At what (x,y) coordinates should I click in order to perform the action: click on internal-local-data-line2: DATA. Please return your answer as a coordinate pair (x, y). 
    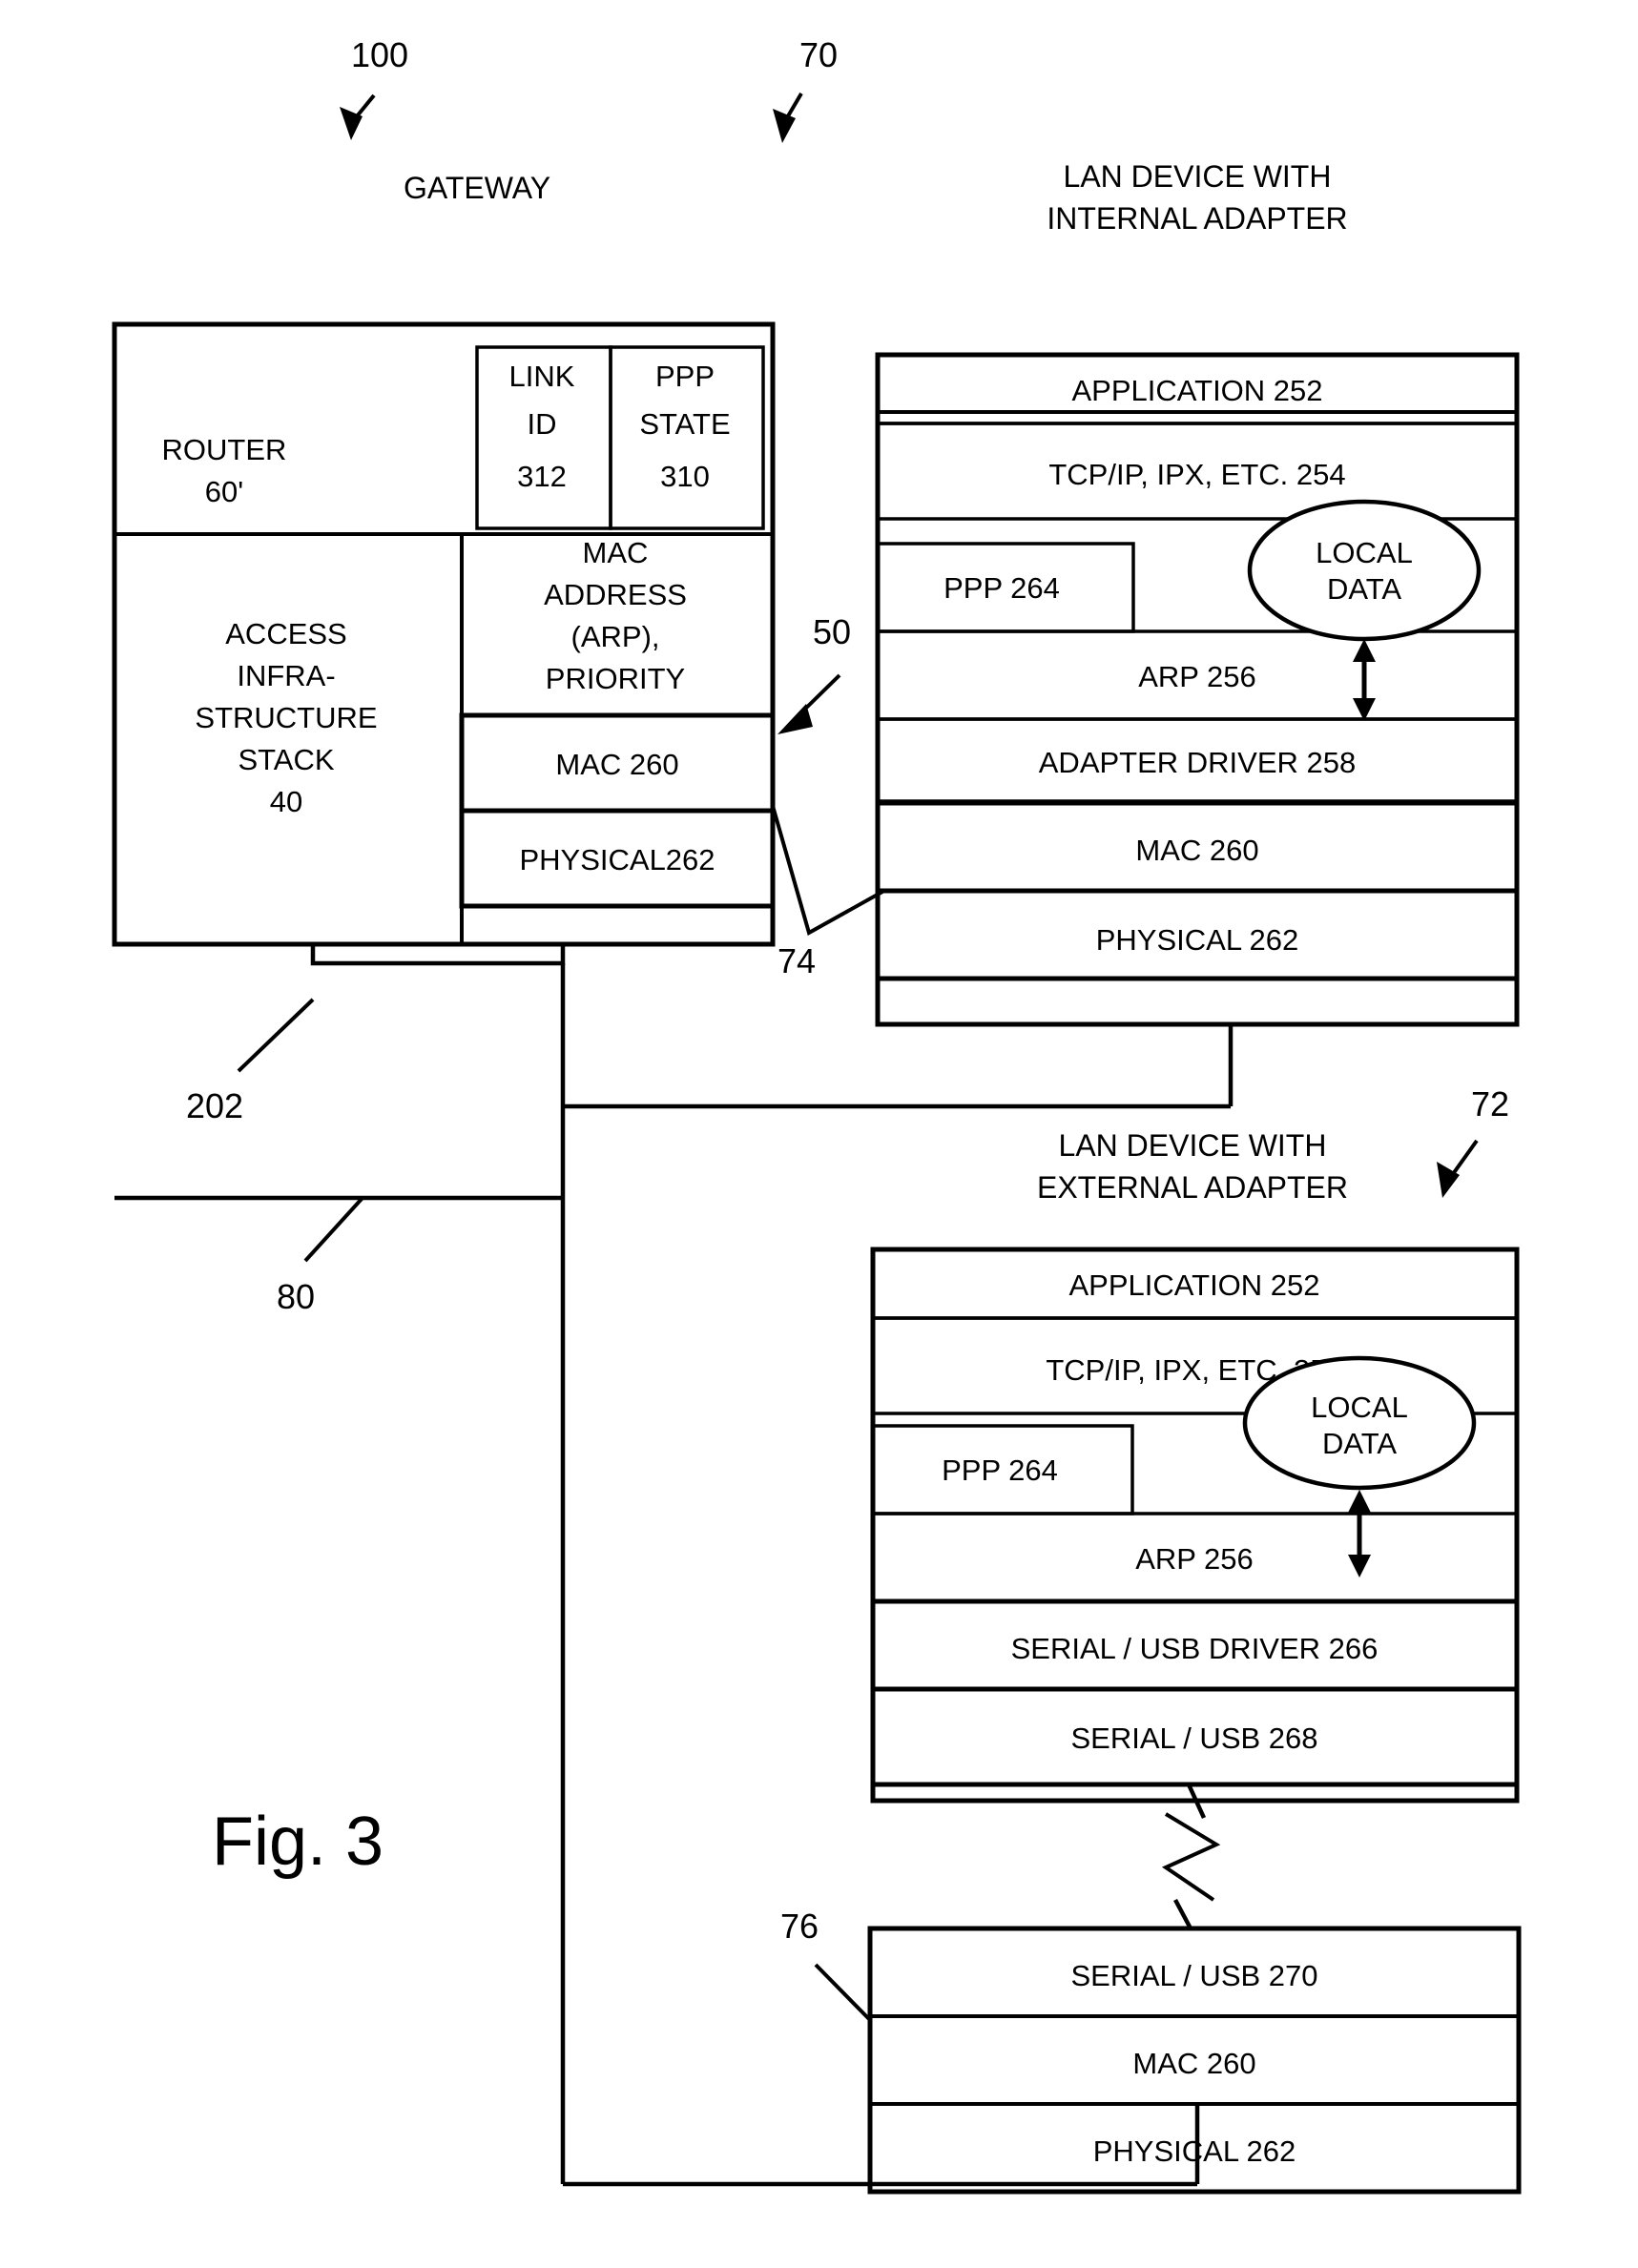
    Looking at the image, I should click on (1364, 589).